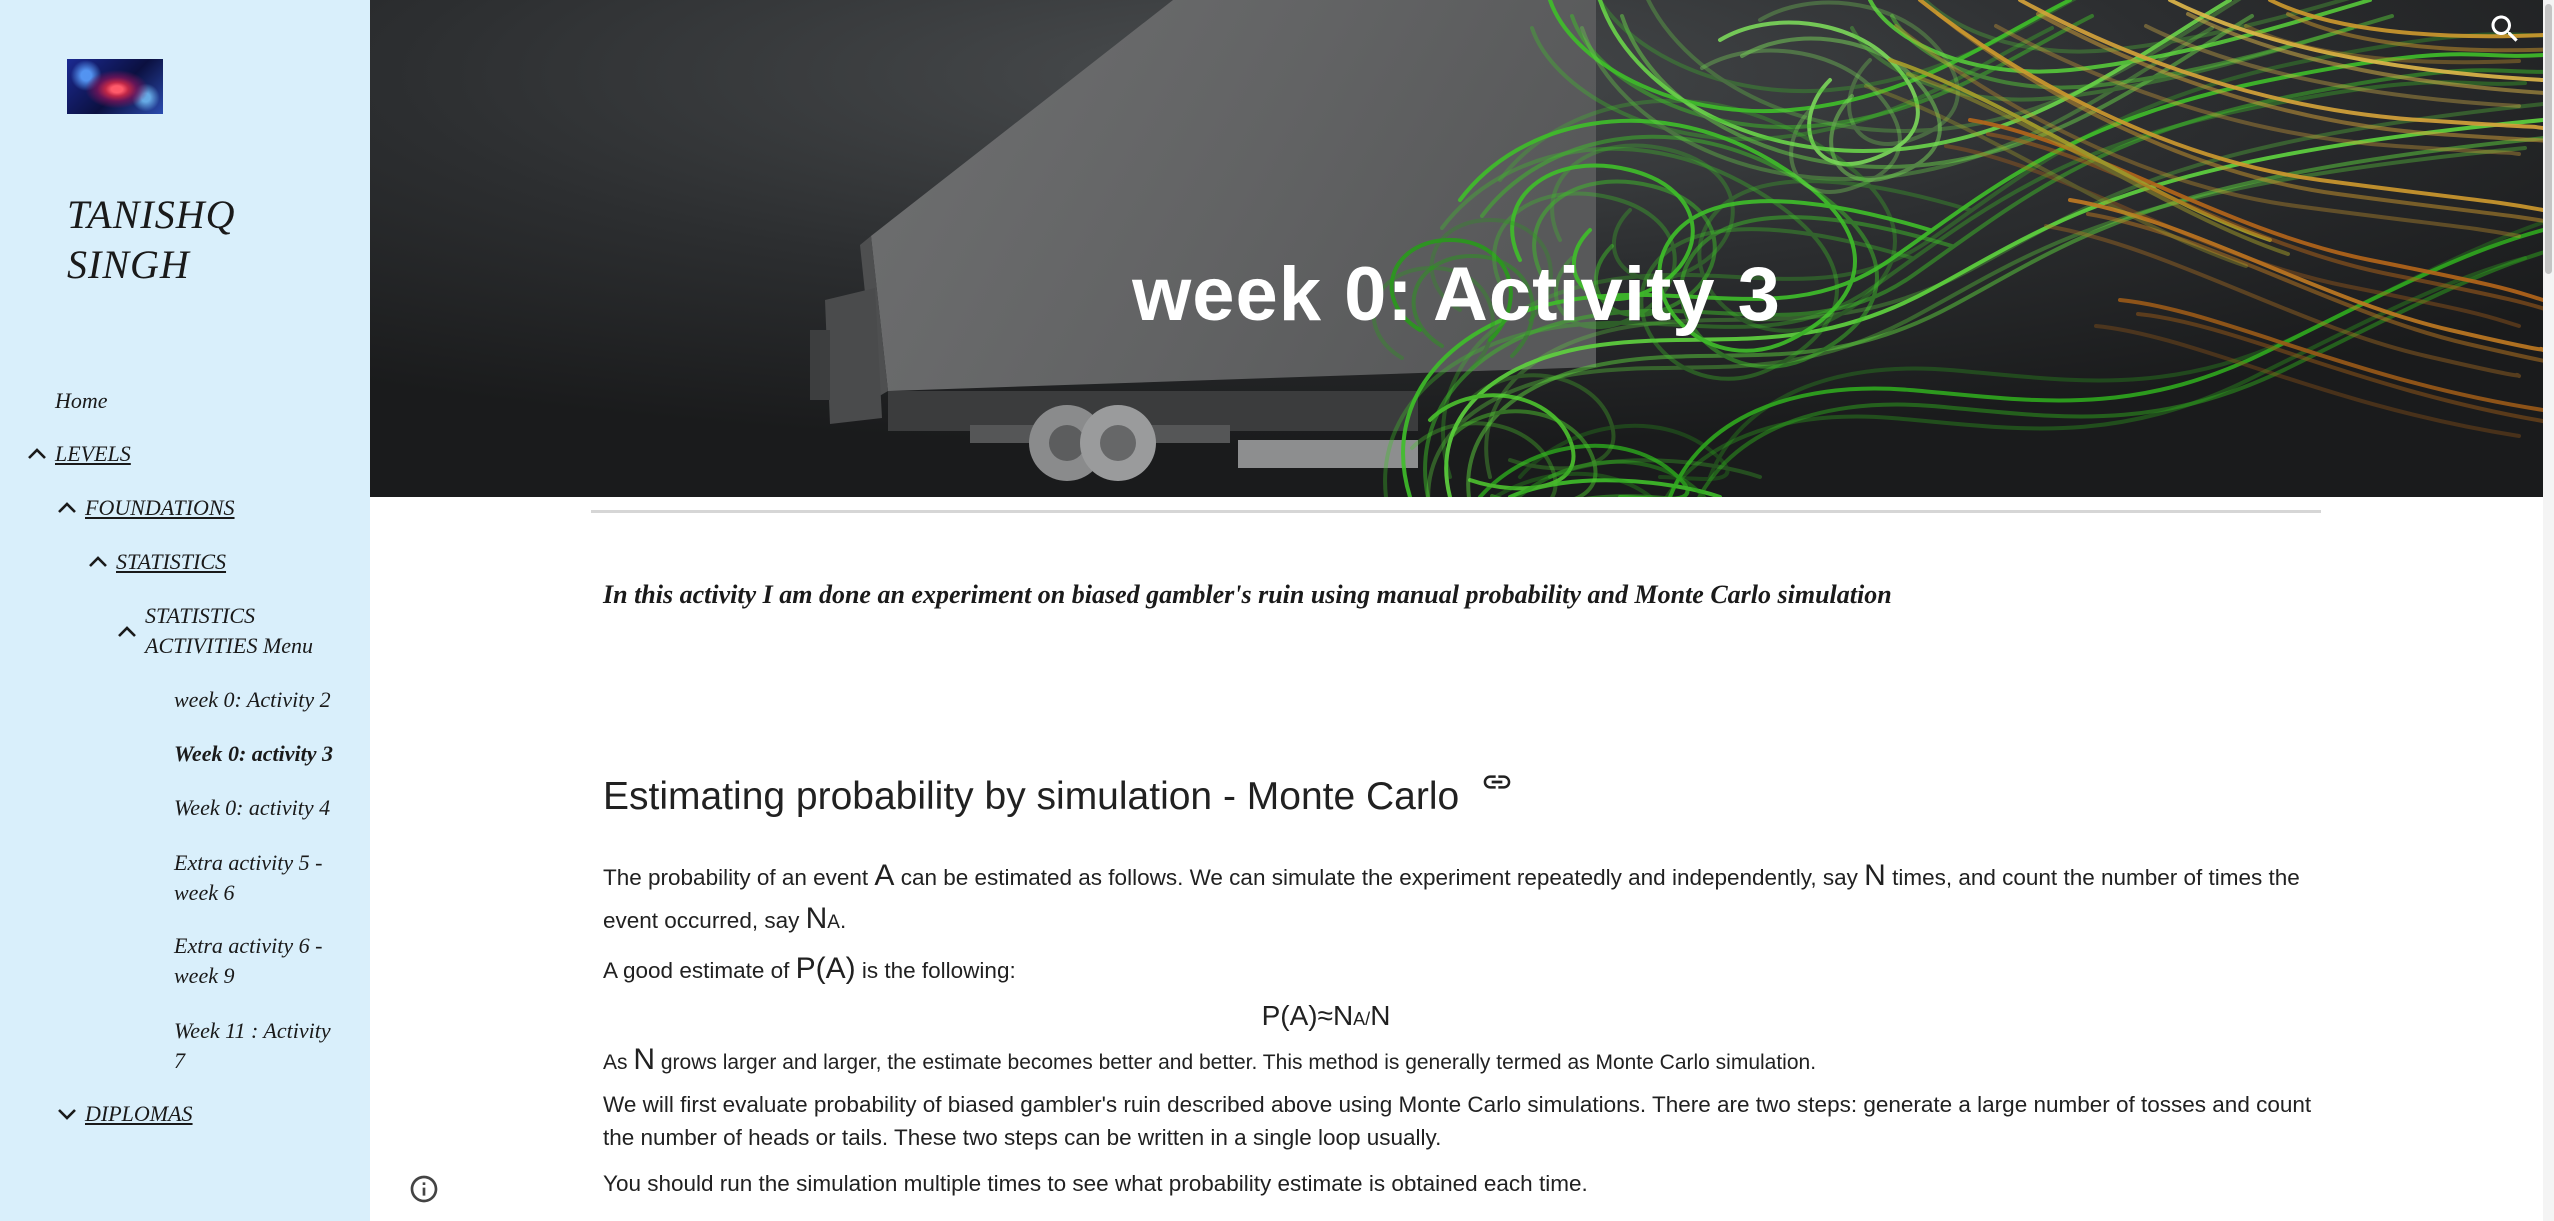 The image size is (2554, 1221). Describe the element at coordinates (67, 1114) in the screenshot. I see `chevron-down-icon` at that location.